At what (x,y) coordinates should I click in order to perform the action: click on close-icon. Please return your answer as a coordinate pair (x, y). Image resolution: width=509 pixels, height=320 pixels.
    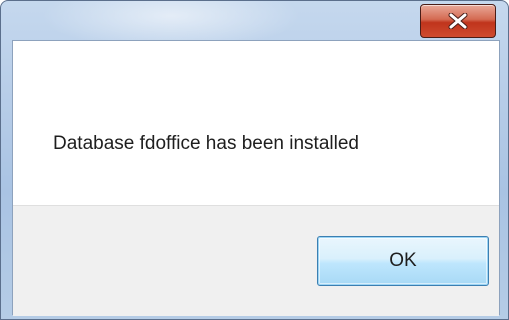
    Looking at the image, I should click on (458, 21).